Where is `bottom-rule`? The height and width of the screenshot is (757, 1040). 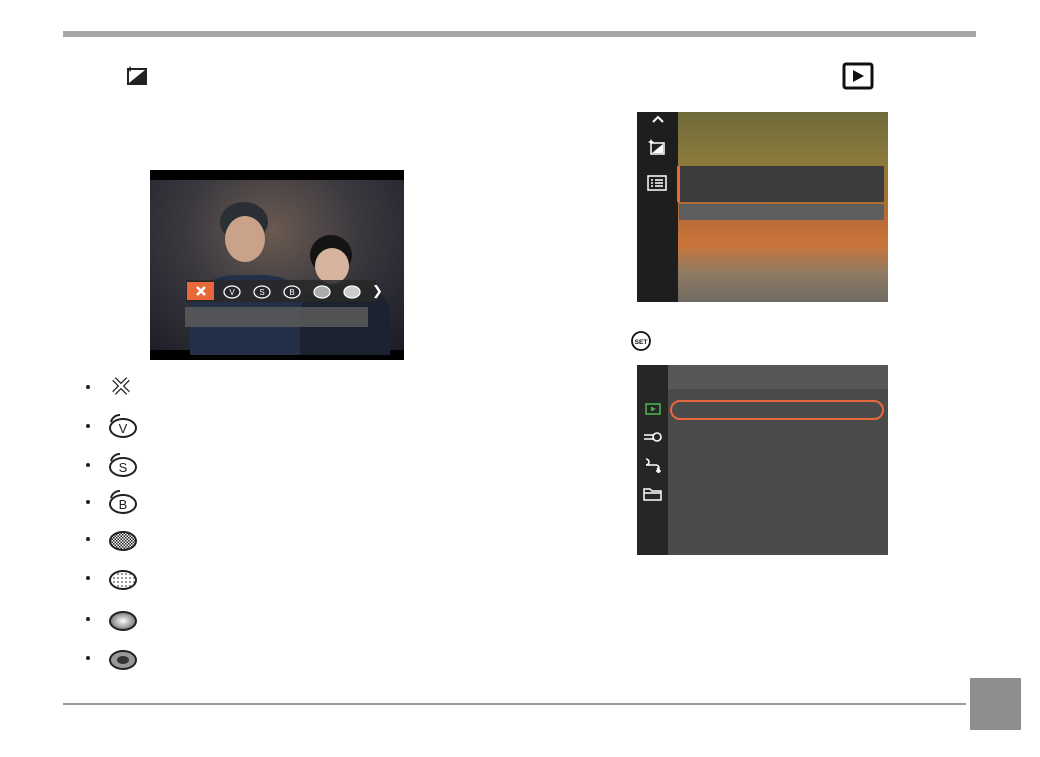
bottom-rule is located at coordinates (514, 704).